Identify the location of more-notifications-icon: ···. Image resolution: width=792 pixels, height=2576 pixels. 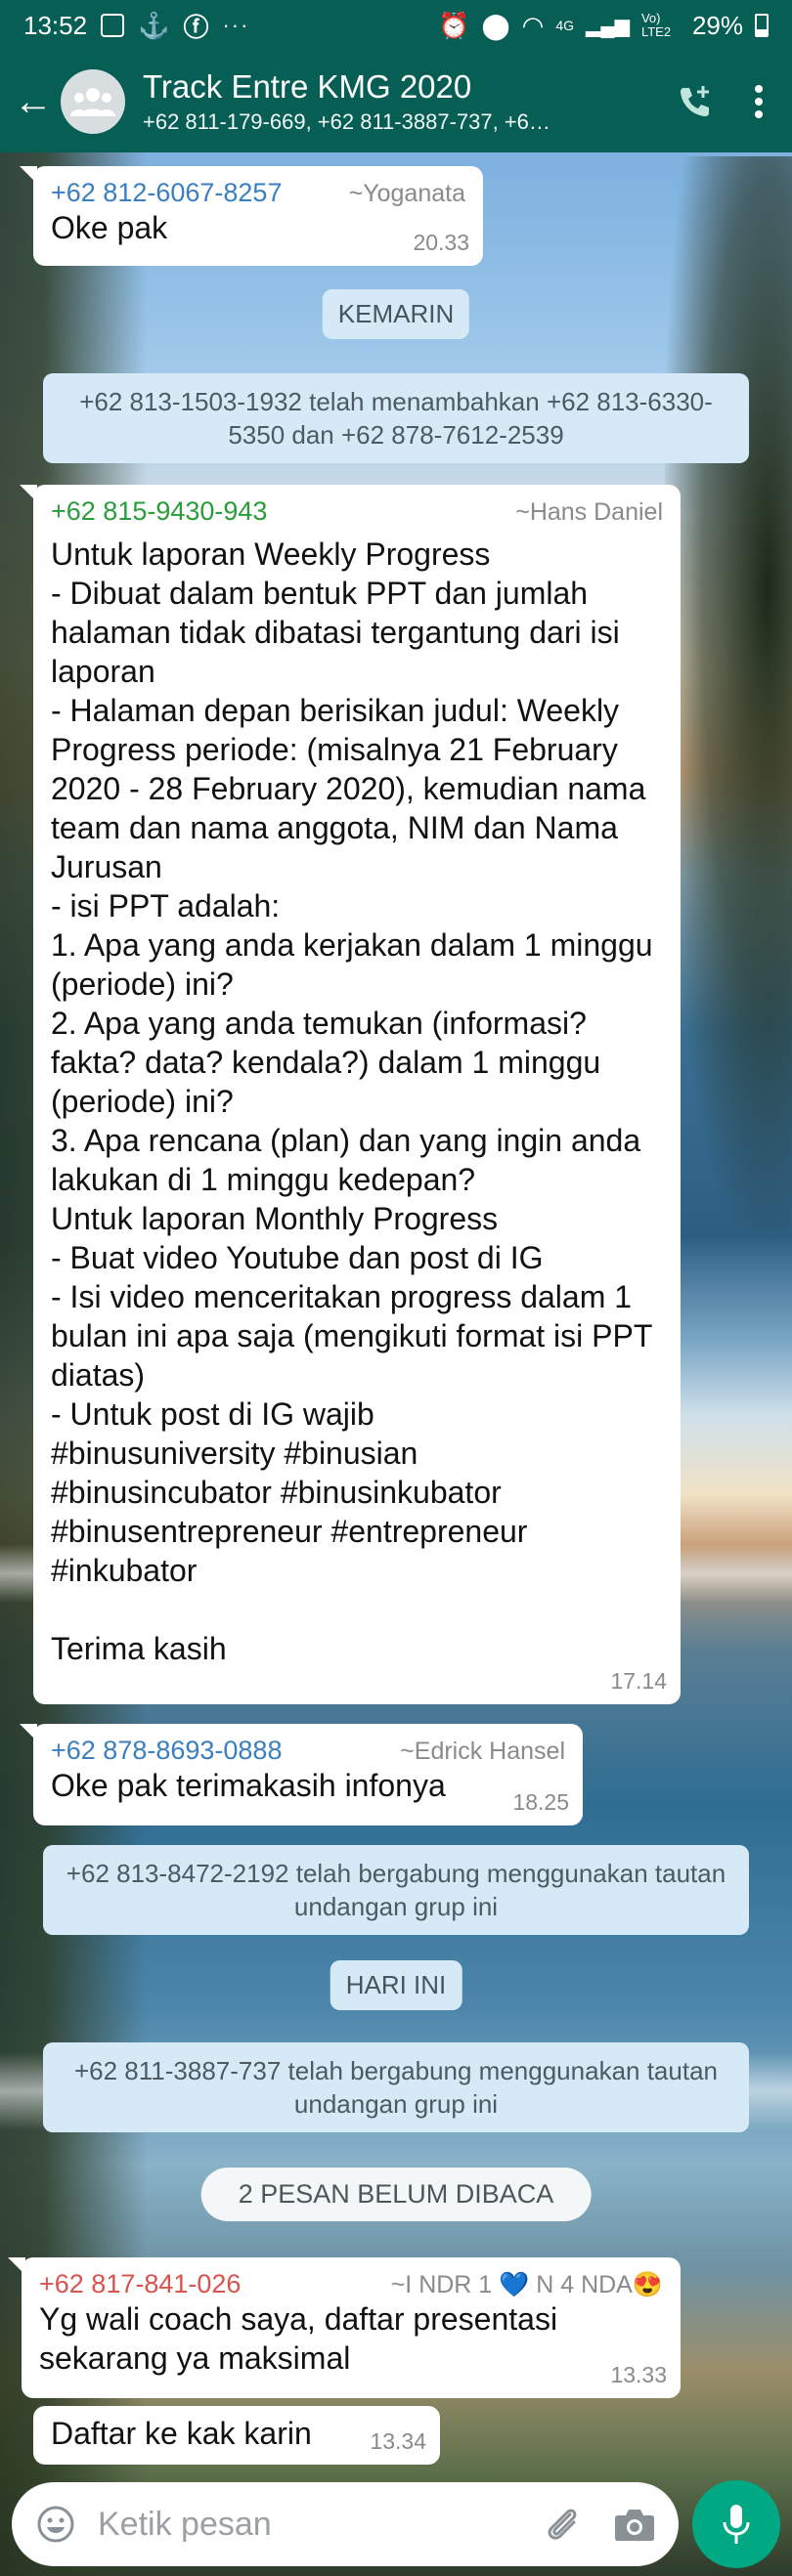
(236, 25).